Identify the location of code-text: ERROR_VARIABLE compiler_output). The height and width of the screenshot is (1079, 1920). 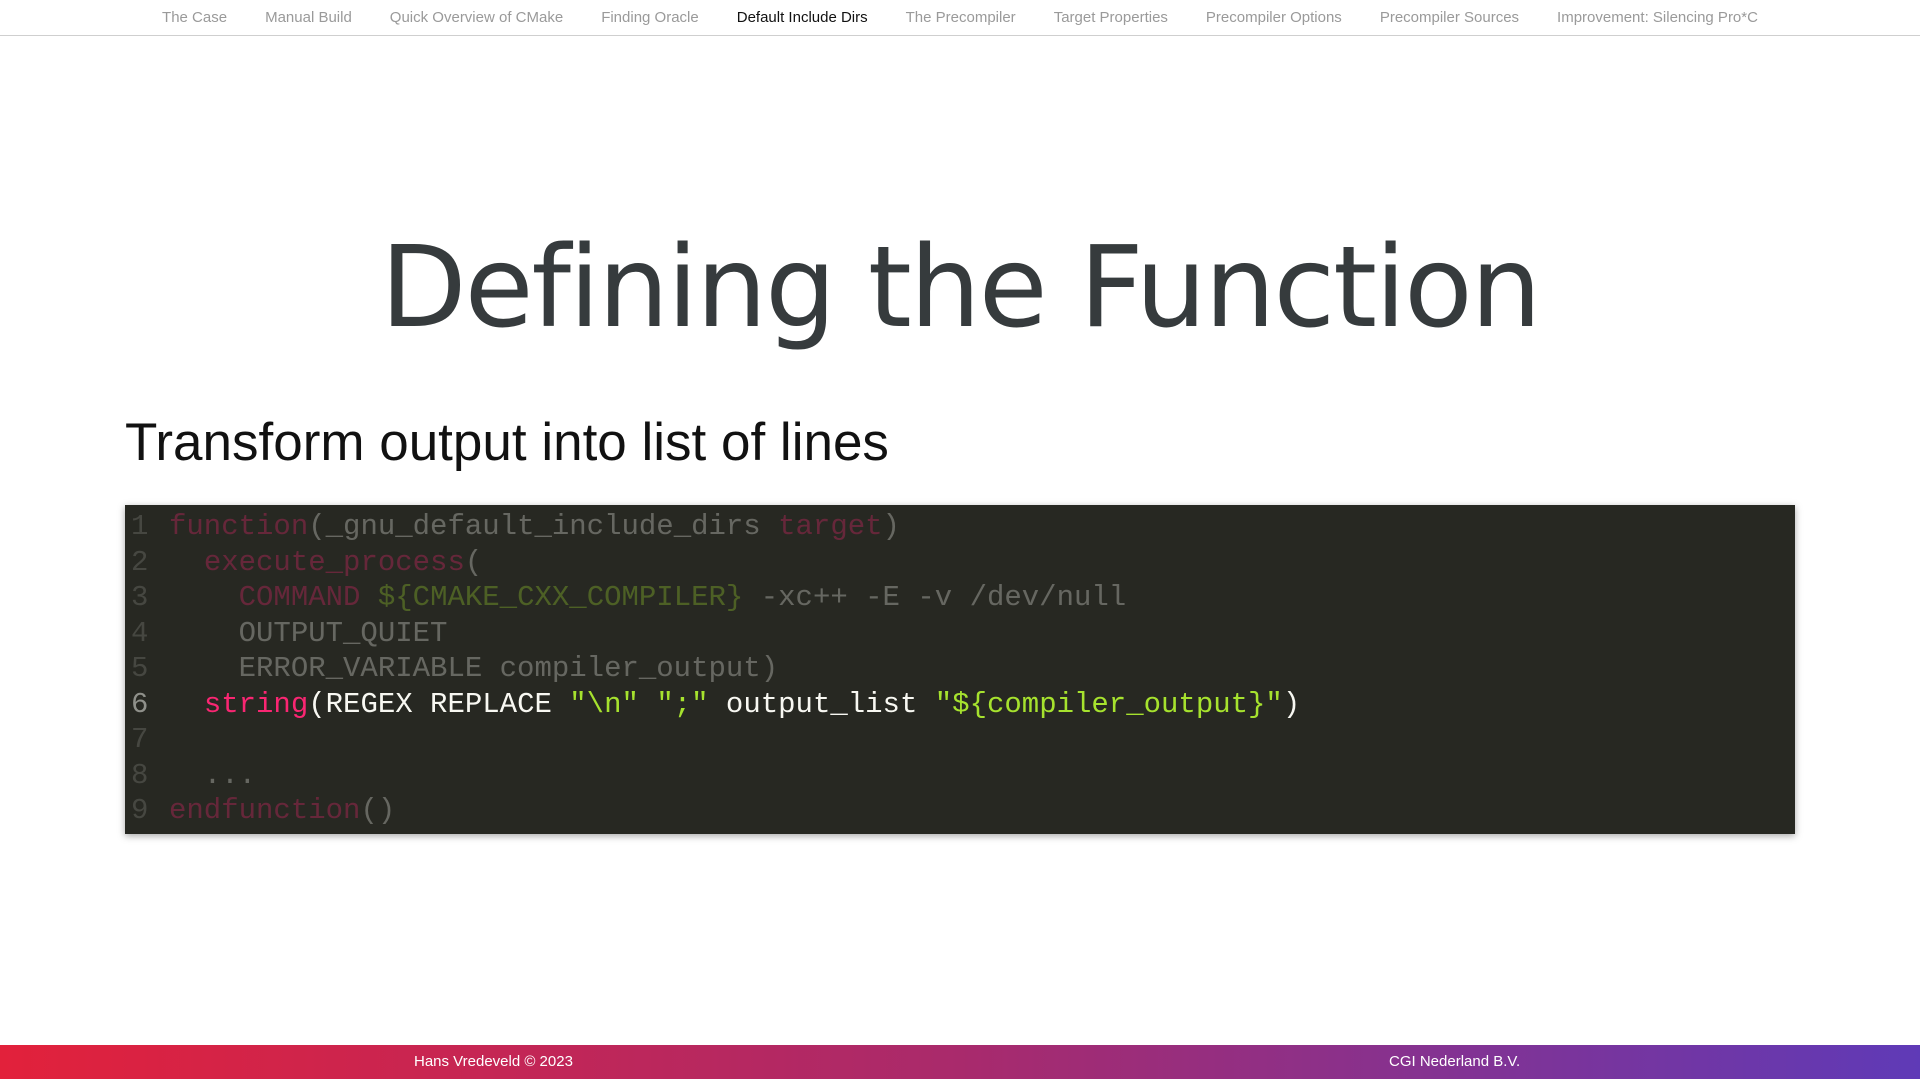
(474, 669).